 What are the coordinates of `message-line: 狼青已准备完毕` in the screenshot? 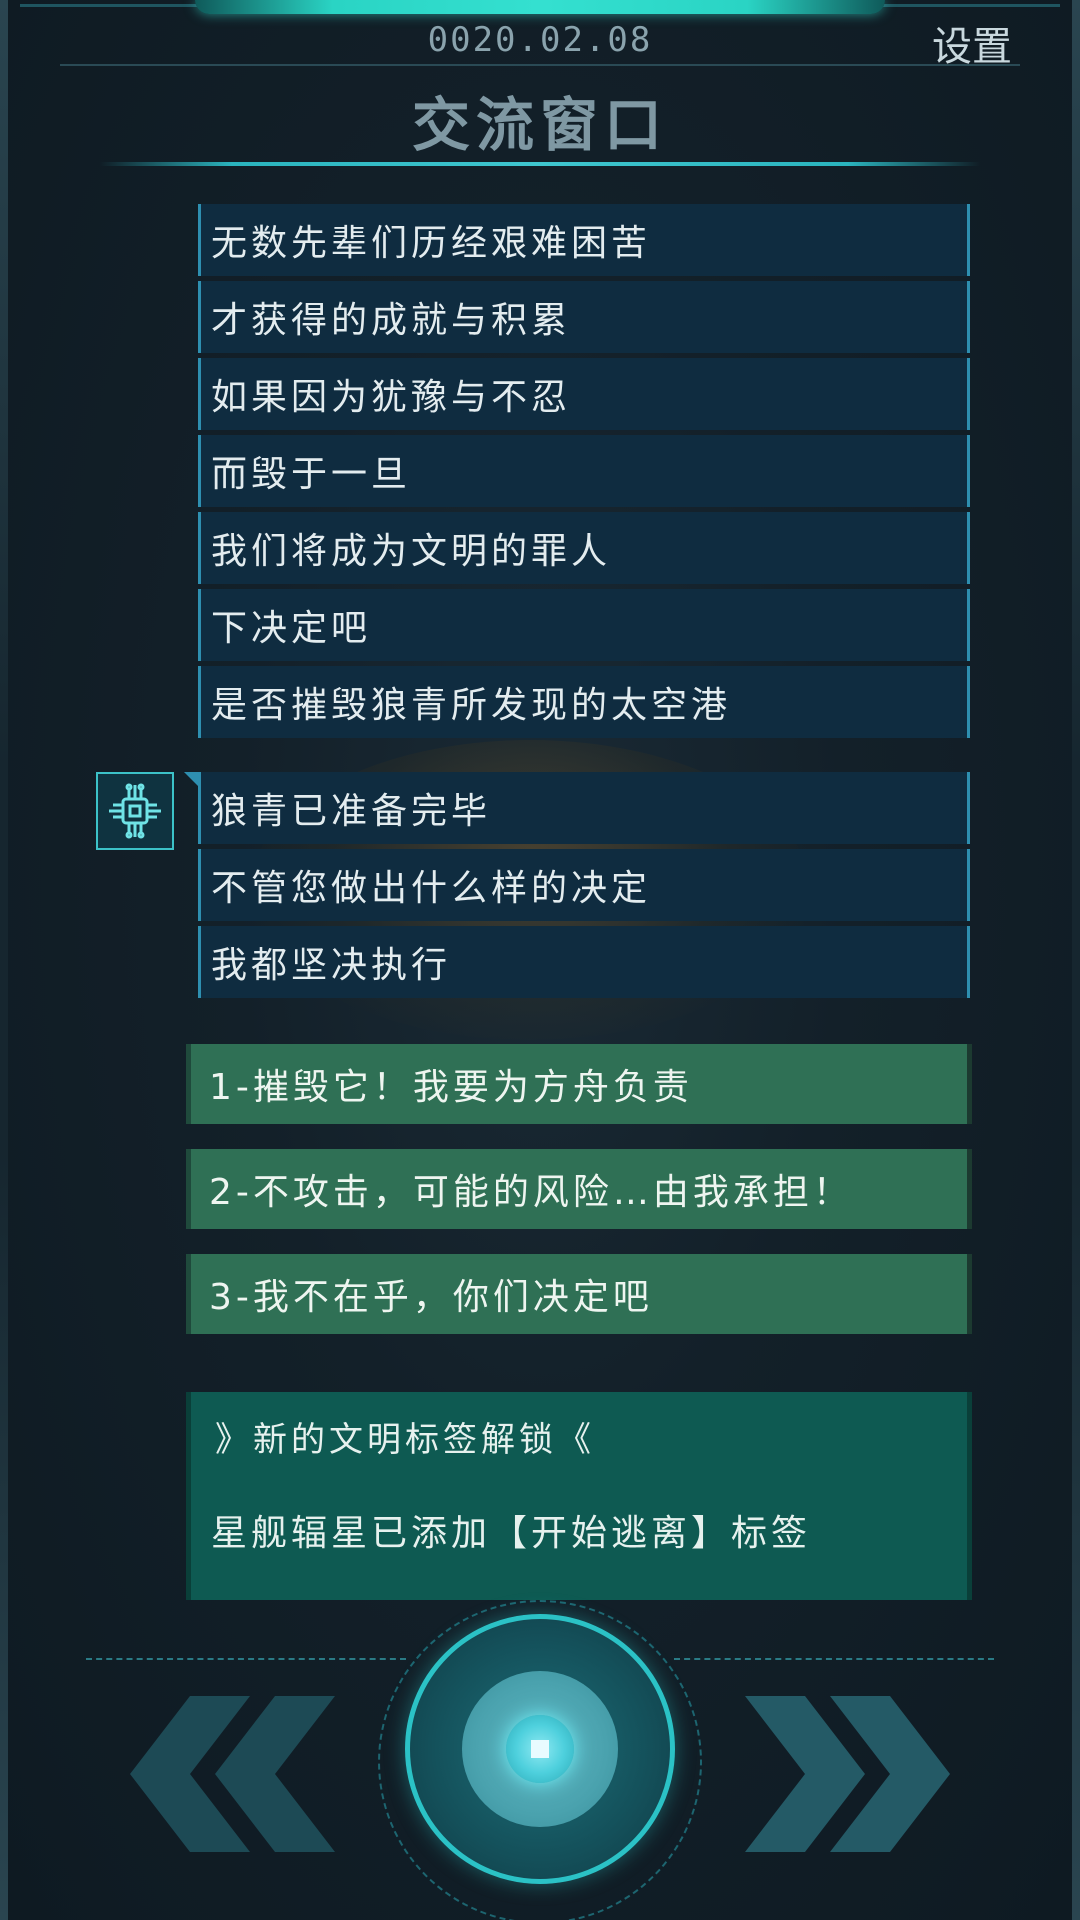 It's located at (584, 808).